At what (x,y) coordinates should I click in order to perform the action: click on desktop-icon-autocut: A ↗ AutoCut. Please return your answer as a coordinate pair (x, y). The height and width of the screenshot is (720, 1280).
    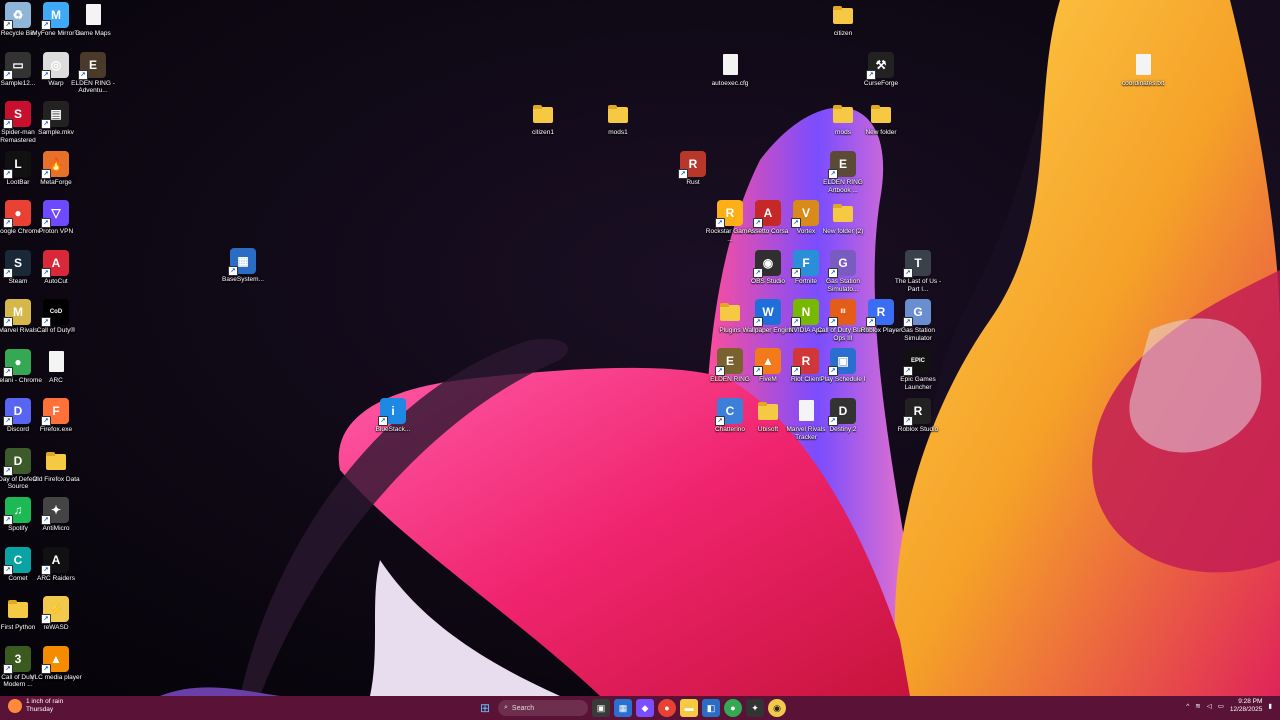
    Looking at the image, I should click on (56, 267).